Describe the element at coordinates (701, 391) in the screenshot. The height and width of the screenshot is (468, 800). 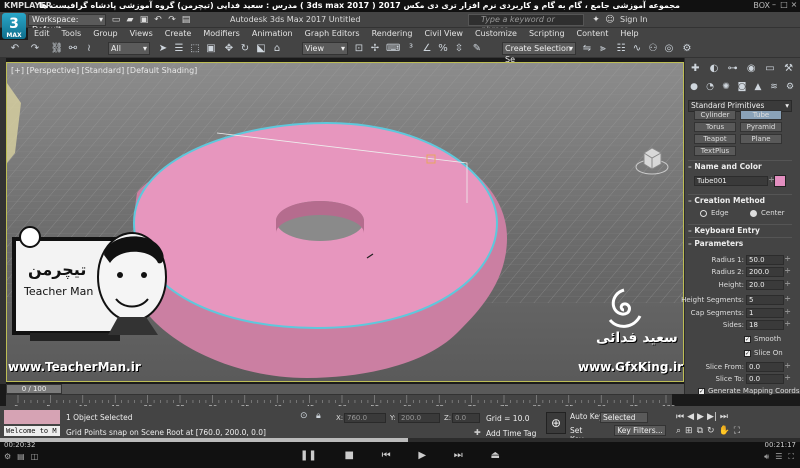
I see `gen-mapping-checkbox: ✓` at that location.